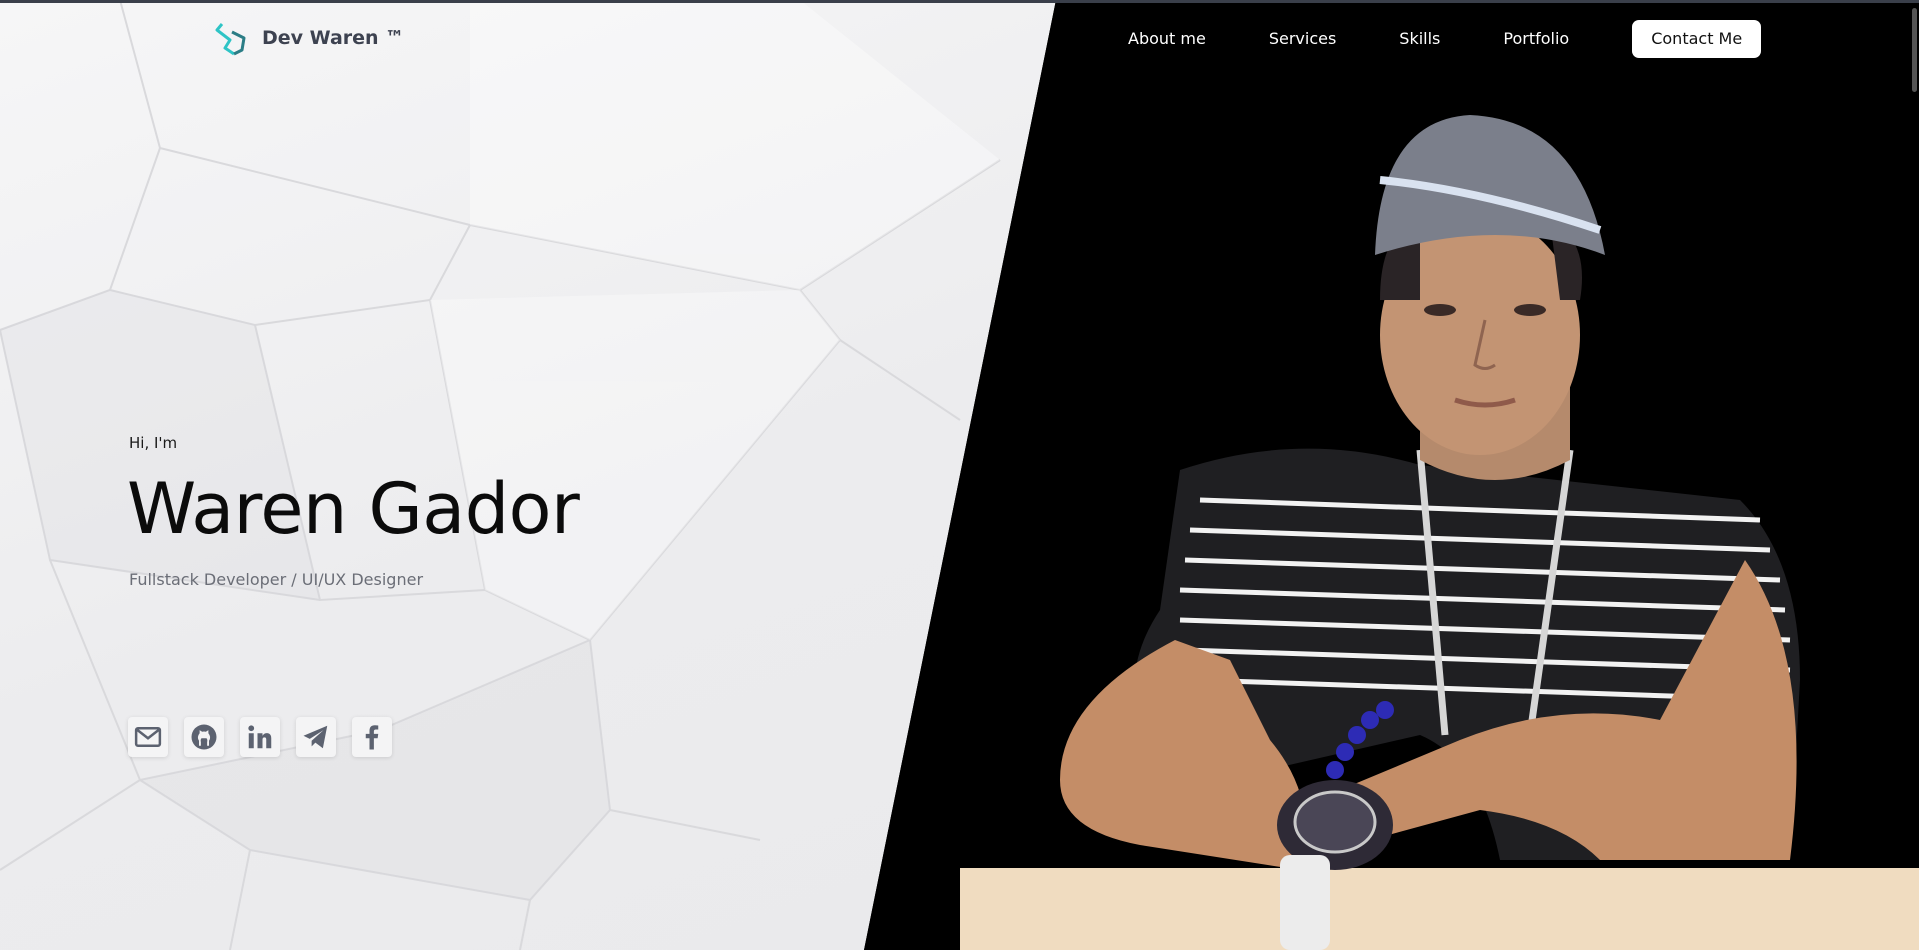  I want to click on facebook-link, so click(372, 737).